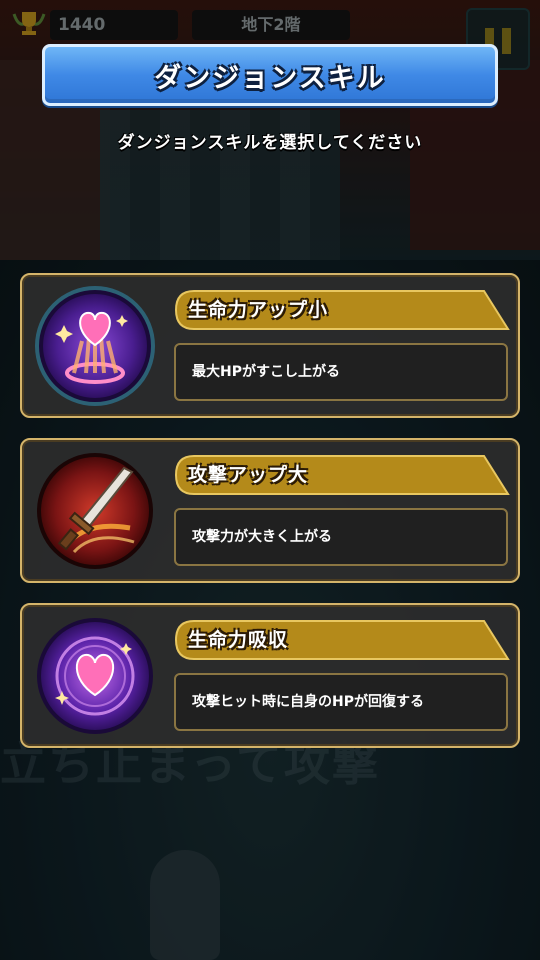  I want to click on skill-card-hp-up-small: 生命力アップ小 最大HPがすこし上がる, so click(270, 345).